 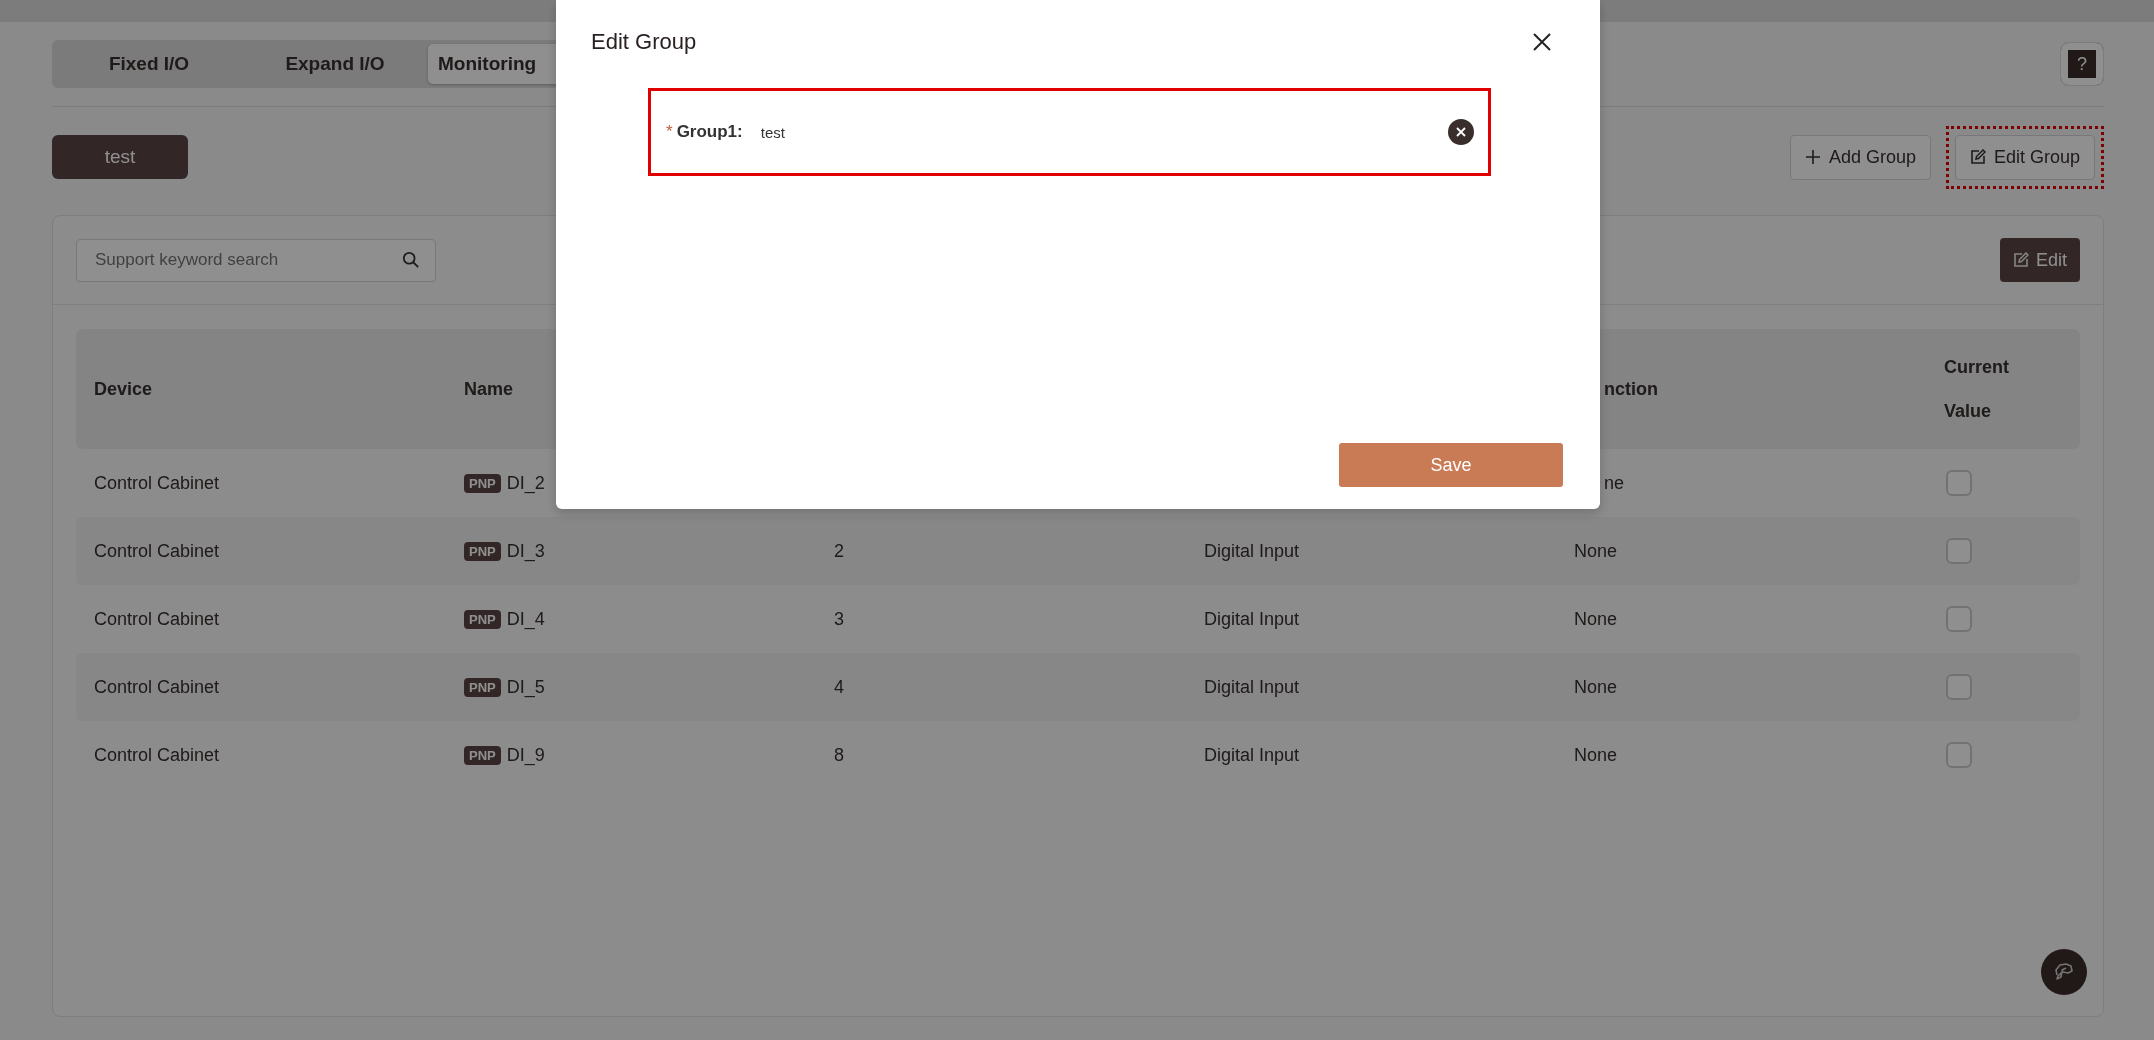 I want to click on column-header: Device, so click(x=123, y=389).